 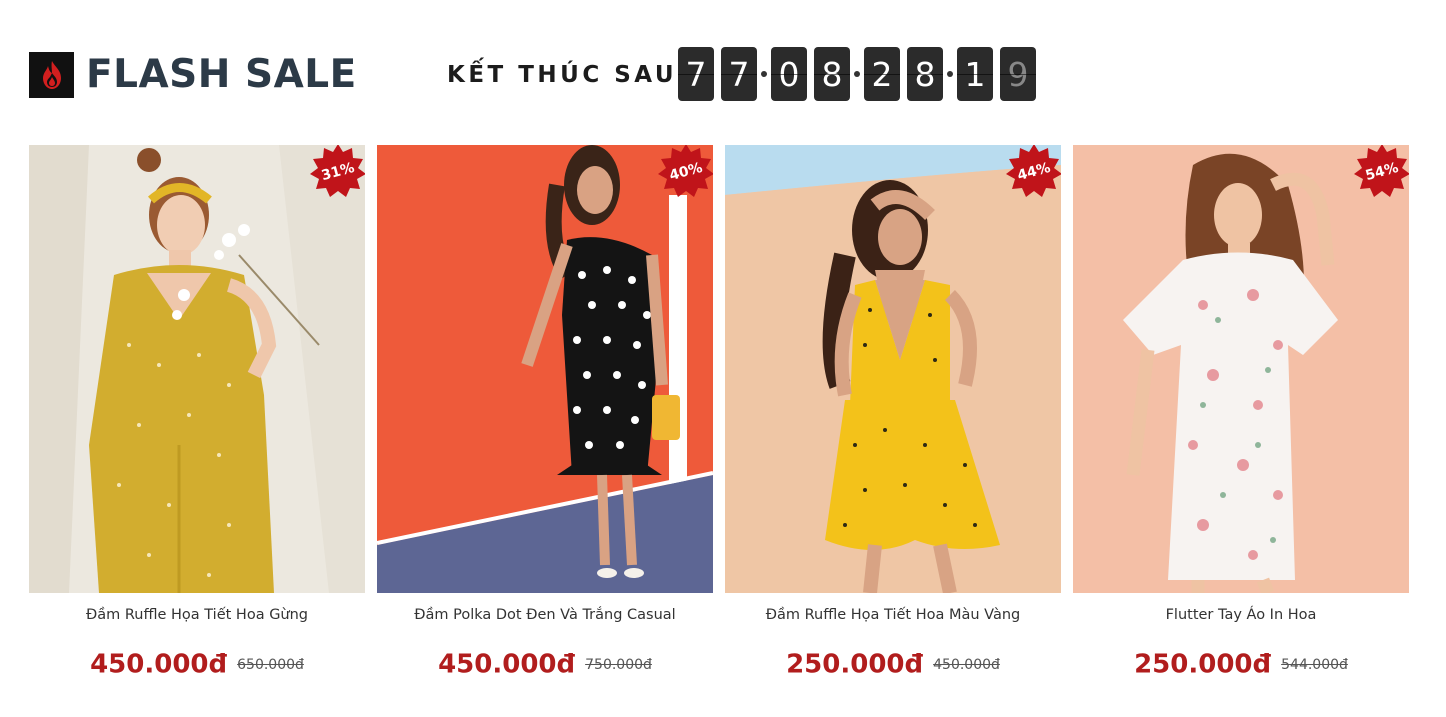 What do you see at coordinates (545, 369) in the screenshot?
I see `product-image: 40%` at bounding box center [545, 369].